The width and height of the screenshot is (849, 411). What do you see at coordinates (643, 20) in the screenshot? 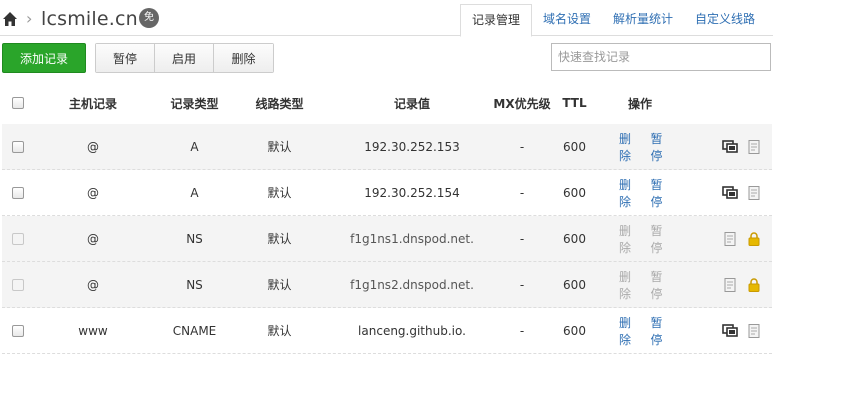
I see `tab-resolution-stats: 解析量统计` at bounding box center [643, 20].